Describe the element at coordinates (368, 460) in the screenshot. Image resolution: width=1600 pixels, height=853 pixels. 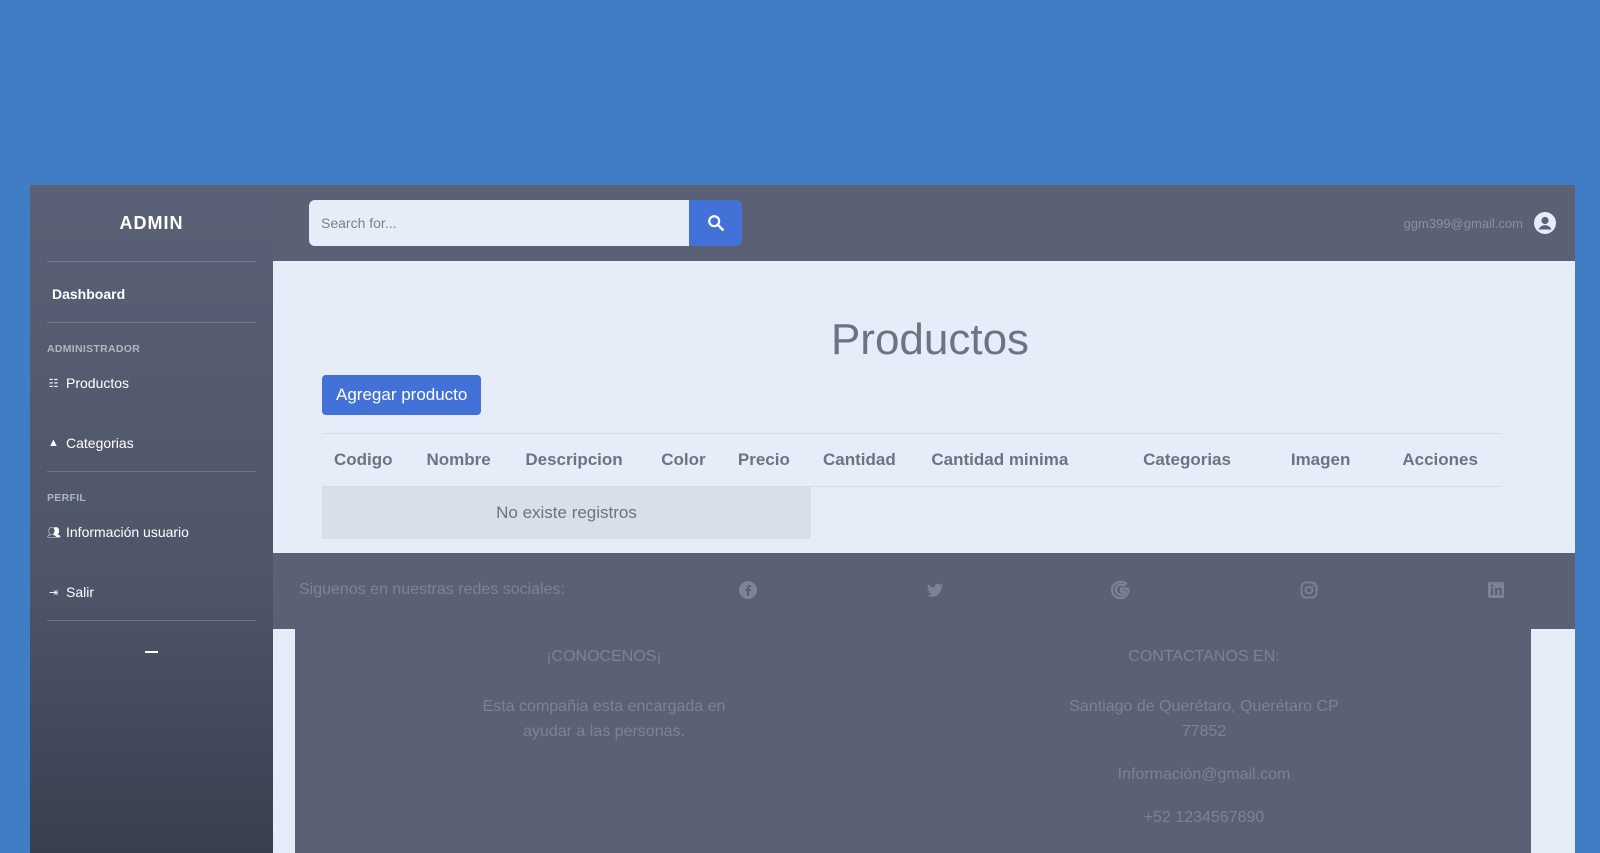
I see `column-header: Codigo` at that location.